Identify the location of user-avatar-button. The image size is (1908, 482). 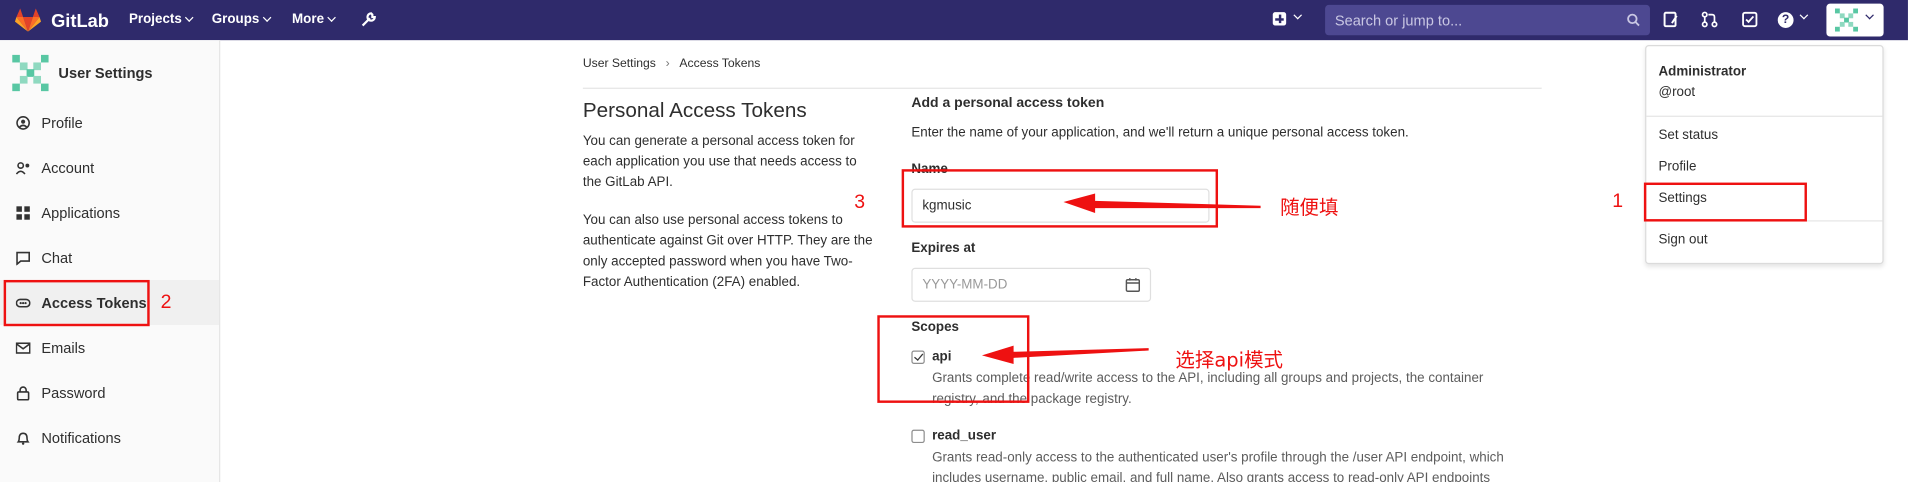
(1855, 20).